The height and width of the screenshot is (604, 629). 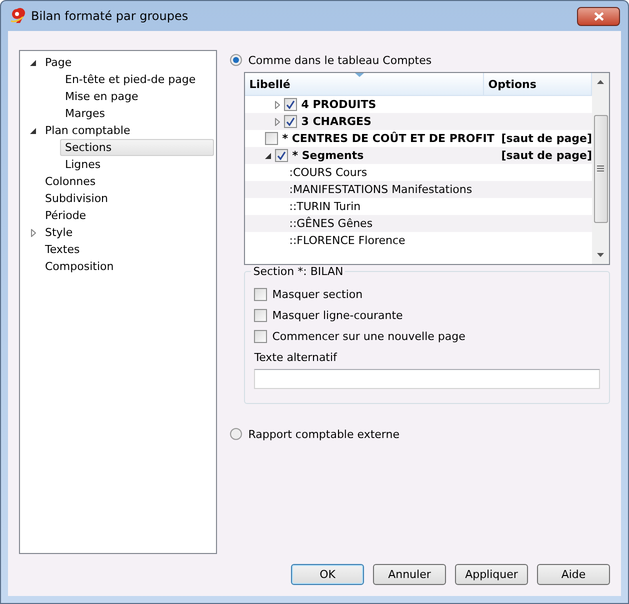 I want to click on dialog-button: Appliquer, so click(x=491, y=574).